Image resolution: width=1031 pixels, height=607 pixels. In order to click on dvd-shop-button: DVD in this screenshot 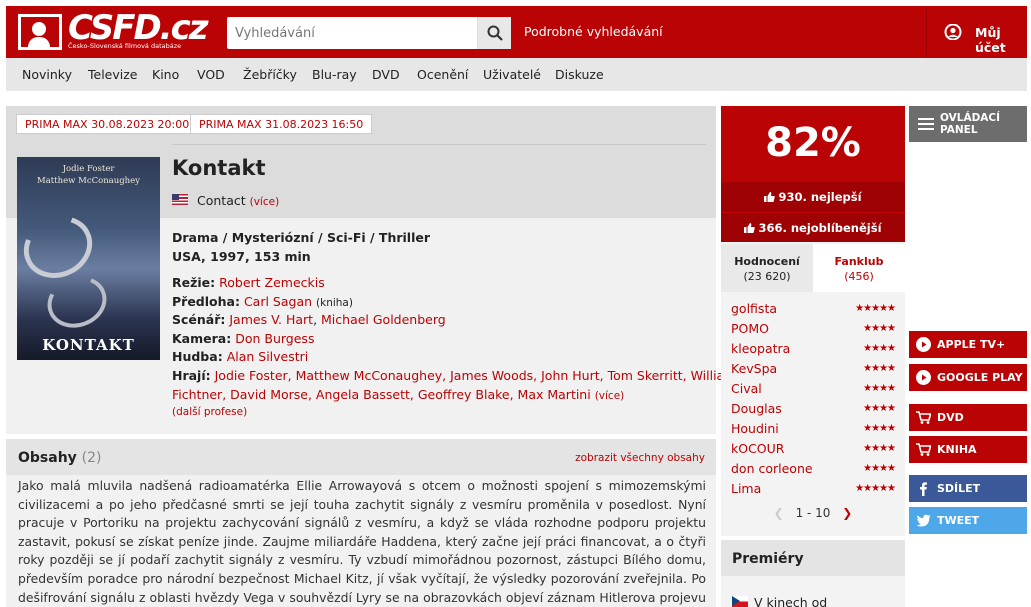, I will do `click(968, 417)`.